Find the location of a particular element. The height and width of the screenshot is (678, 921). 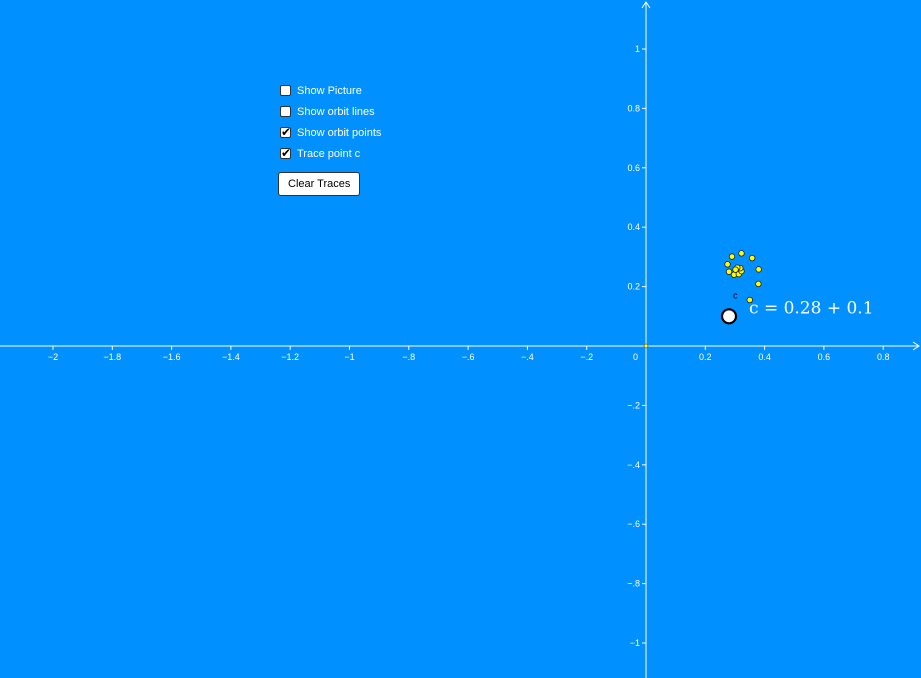

checkbox-show-picture: Show Picture is located at coordinates (330, 90).